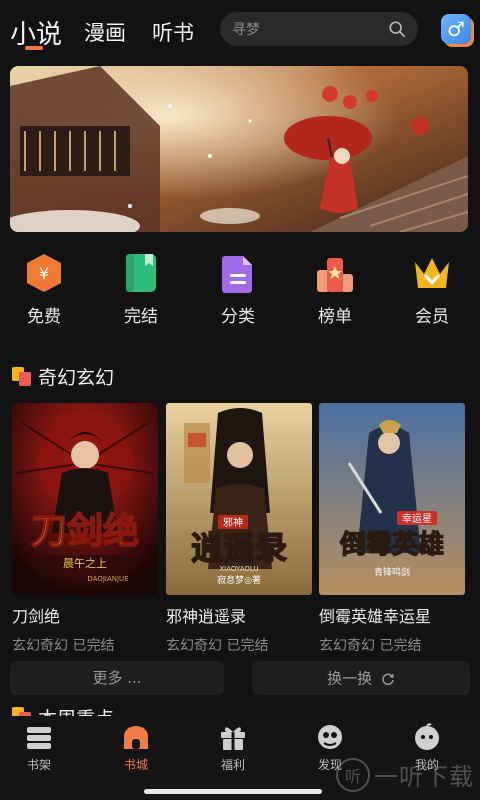  I want to click on book-card: 邪神 逍遥录 XIAOYAOLU 寂息梦◎著 邪神逍遥录 玄幻奇幻 已完结, so click(239, 529).